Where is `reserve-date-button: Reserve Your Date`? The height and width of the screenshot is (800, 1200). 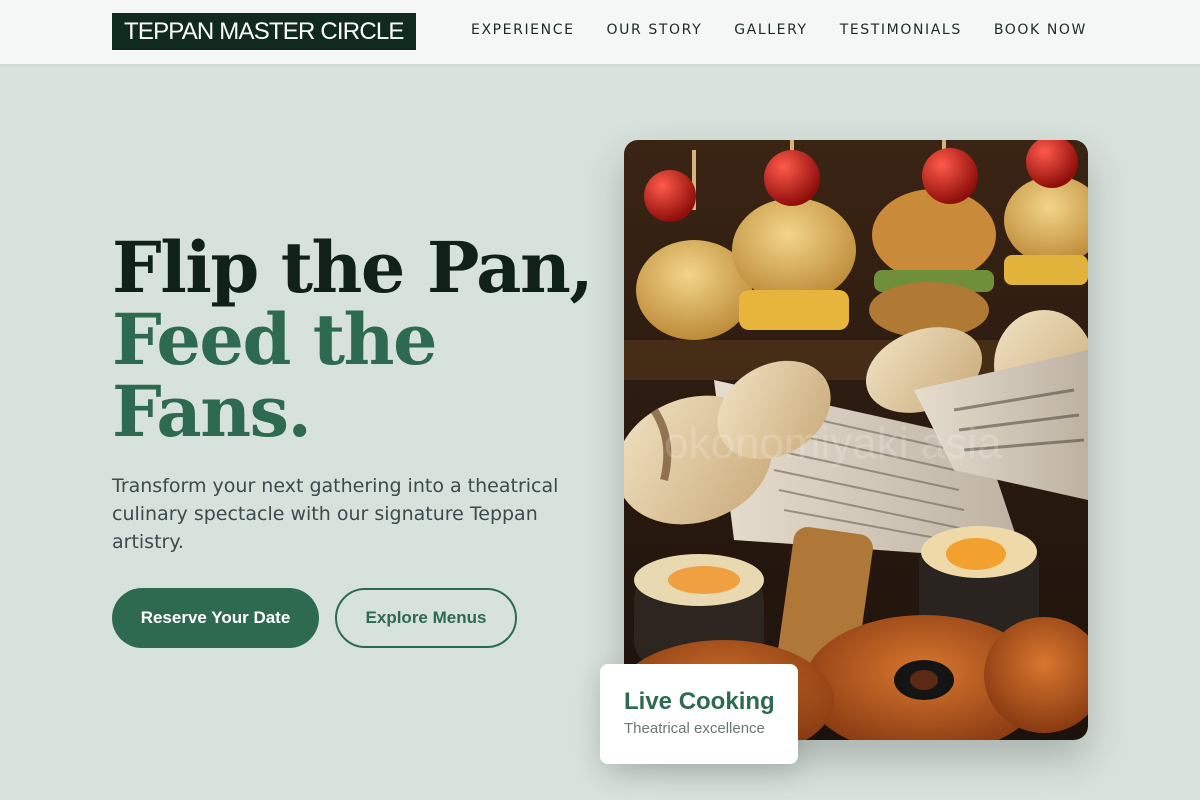
reserve-date-button: Reserve Your Date is located at coordinates (215, 618).